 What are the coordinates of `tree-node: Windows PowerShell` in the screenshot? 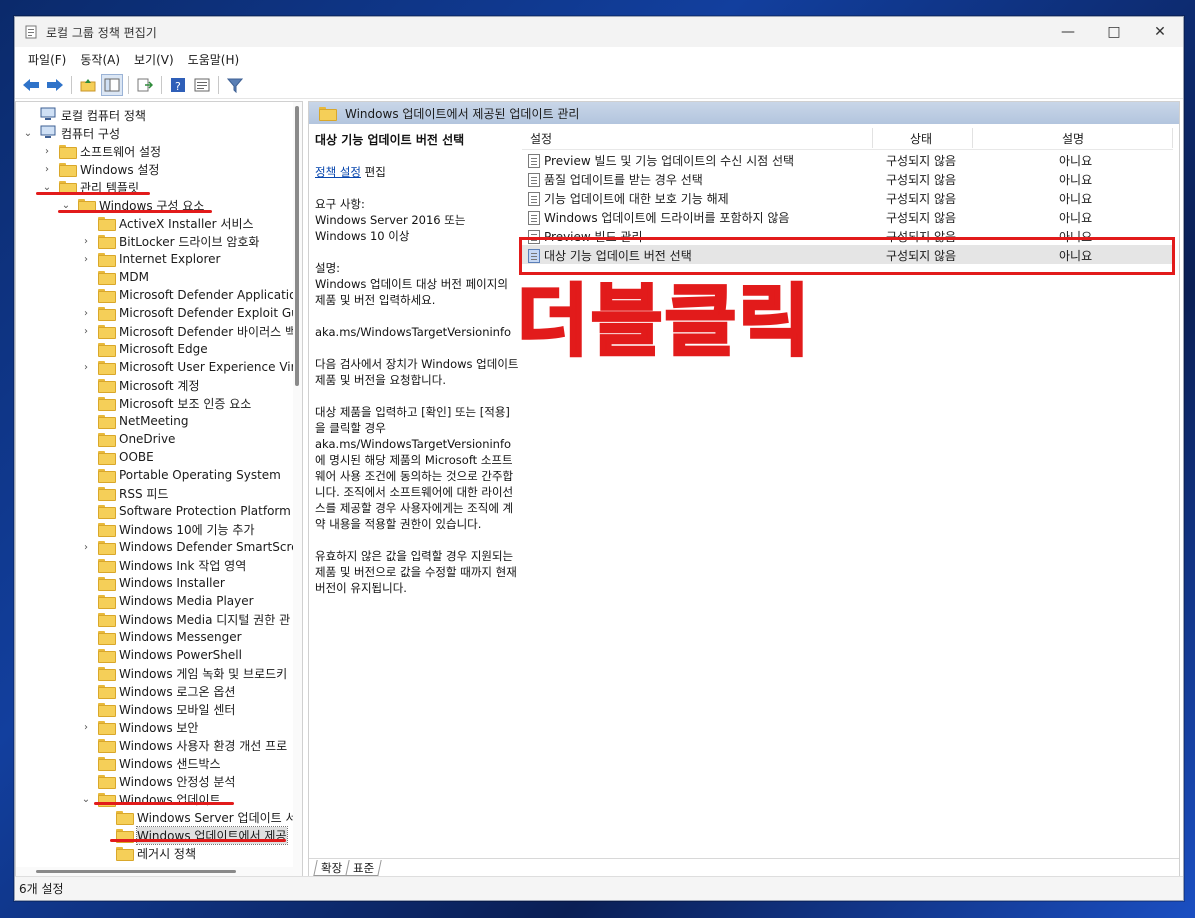 It's located at (161, 655).